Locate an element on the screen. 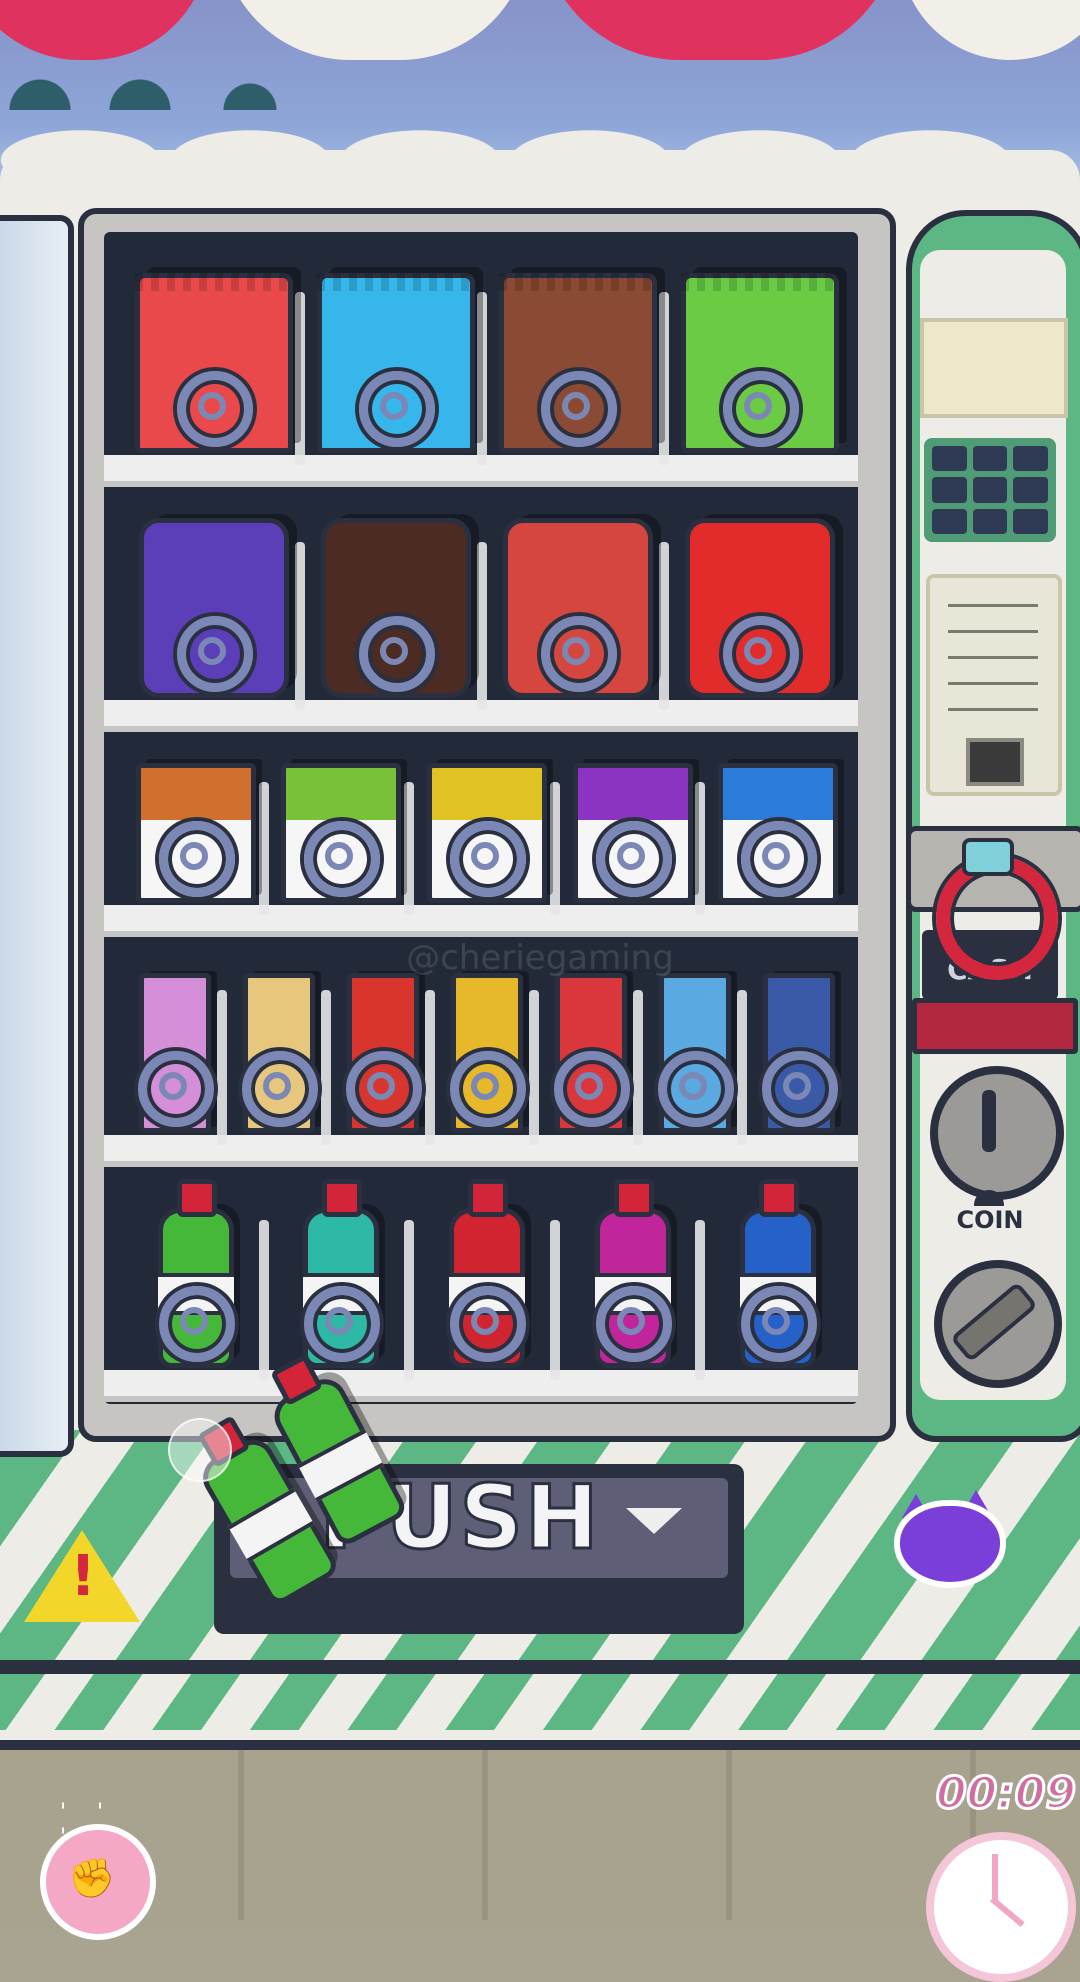  keypad is located at coordinates (990, 490).